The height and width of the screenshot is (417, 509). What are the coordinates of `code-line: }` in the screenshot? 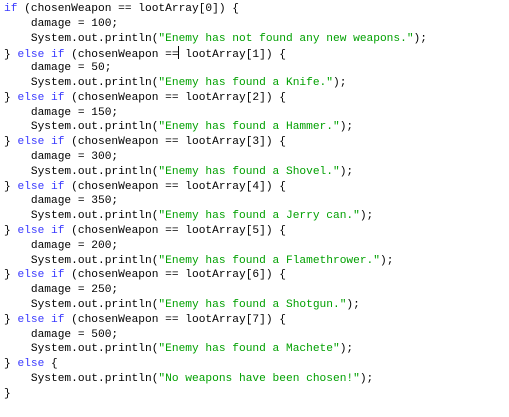 It's located at (215, 394).